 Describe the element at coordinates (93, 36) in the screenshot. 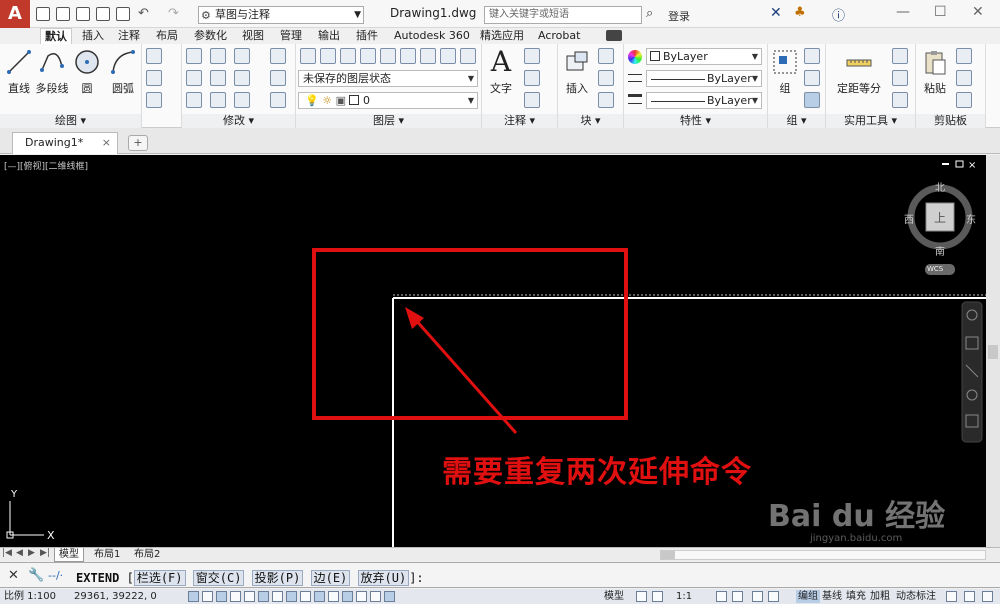

I see `tab-insert: 插入` at that location.